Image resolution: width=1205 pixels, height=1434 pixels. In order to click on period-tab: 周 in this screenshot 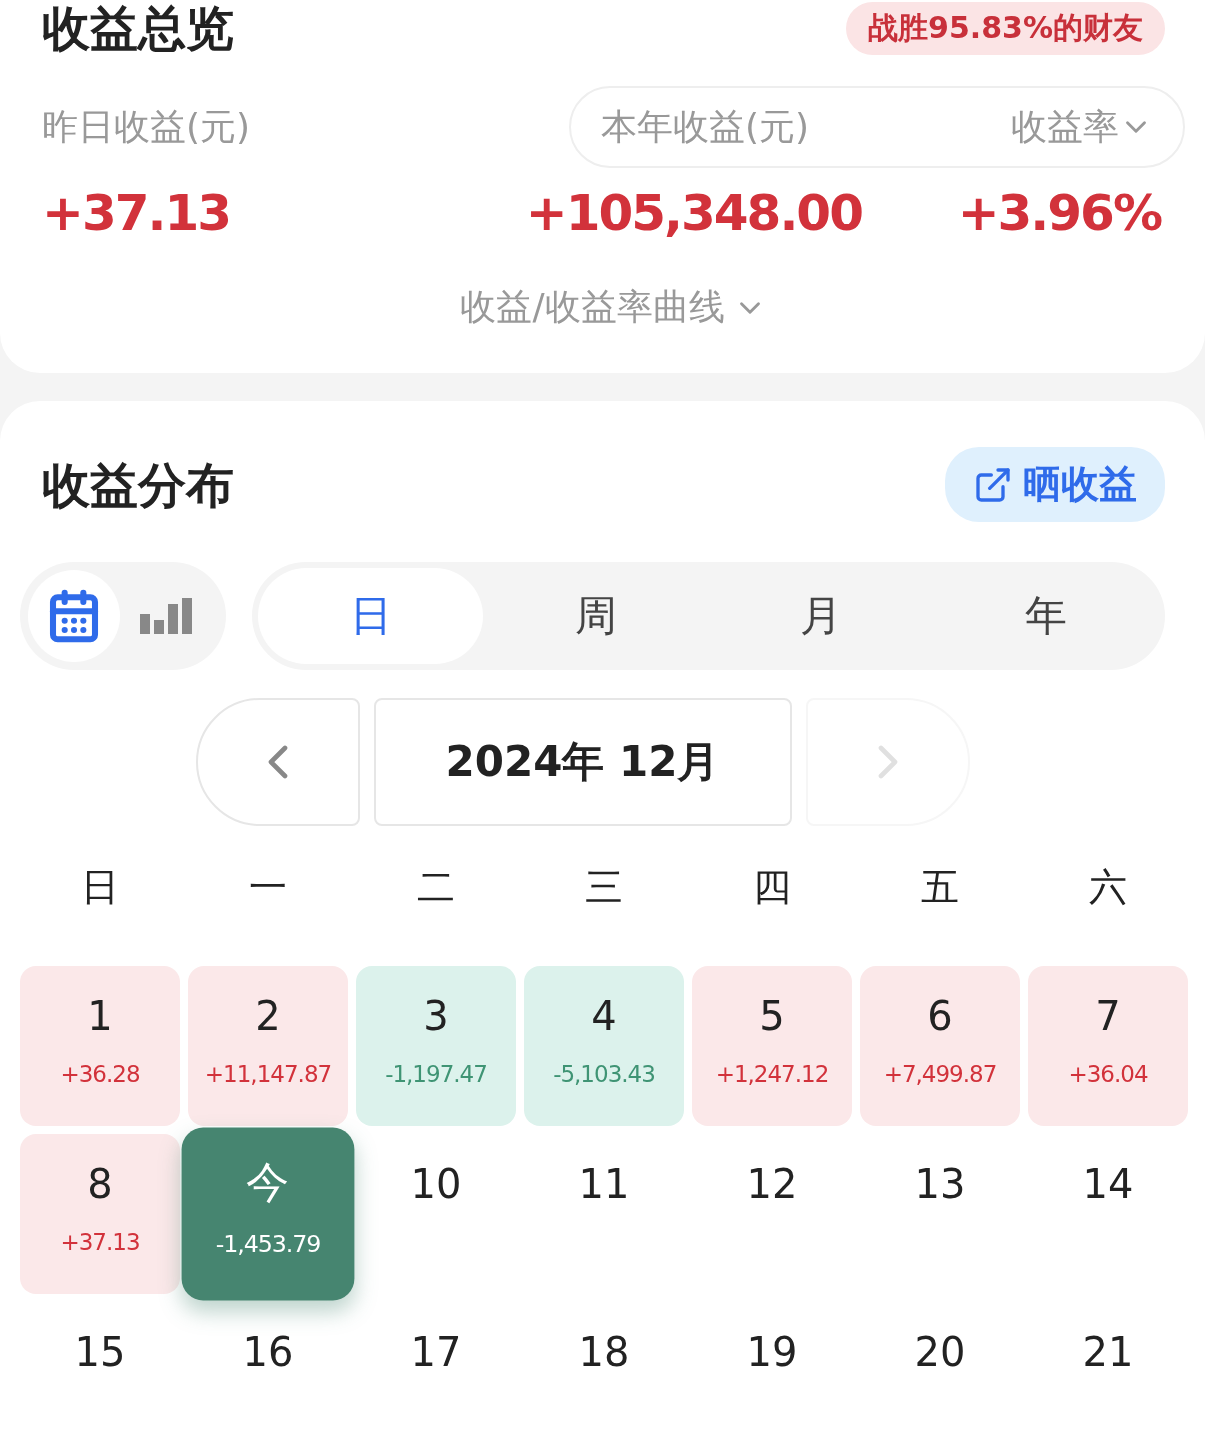, I will do `click(596, 616)`.